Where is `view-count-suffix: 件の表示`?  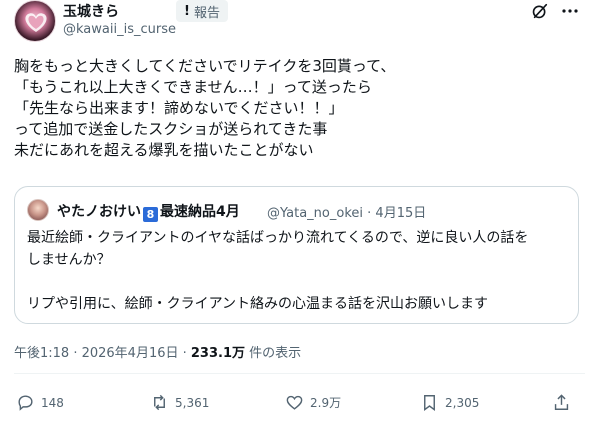 view-count-suffix: 件の表示 is located at coordinates (273, 353).